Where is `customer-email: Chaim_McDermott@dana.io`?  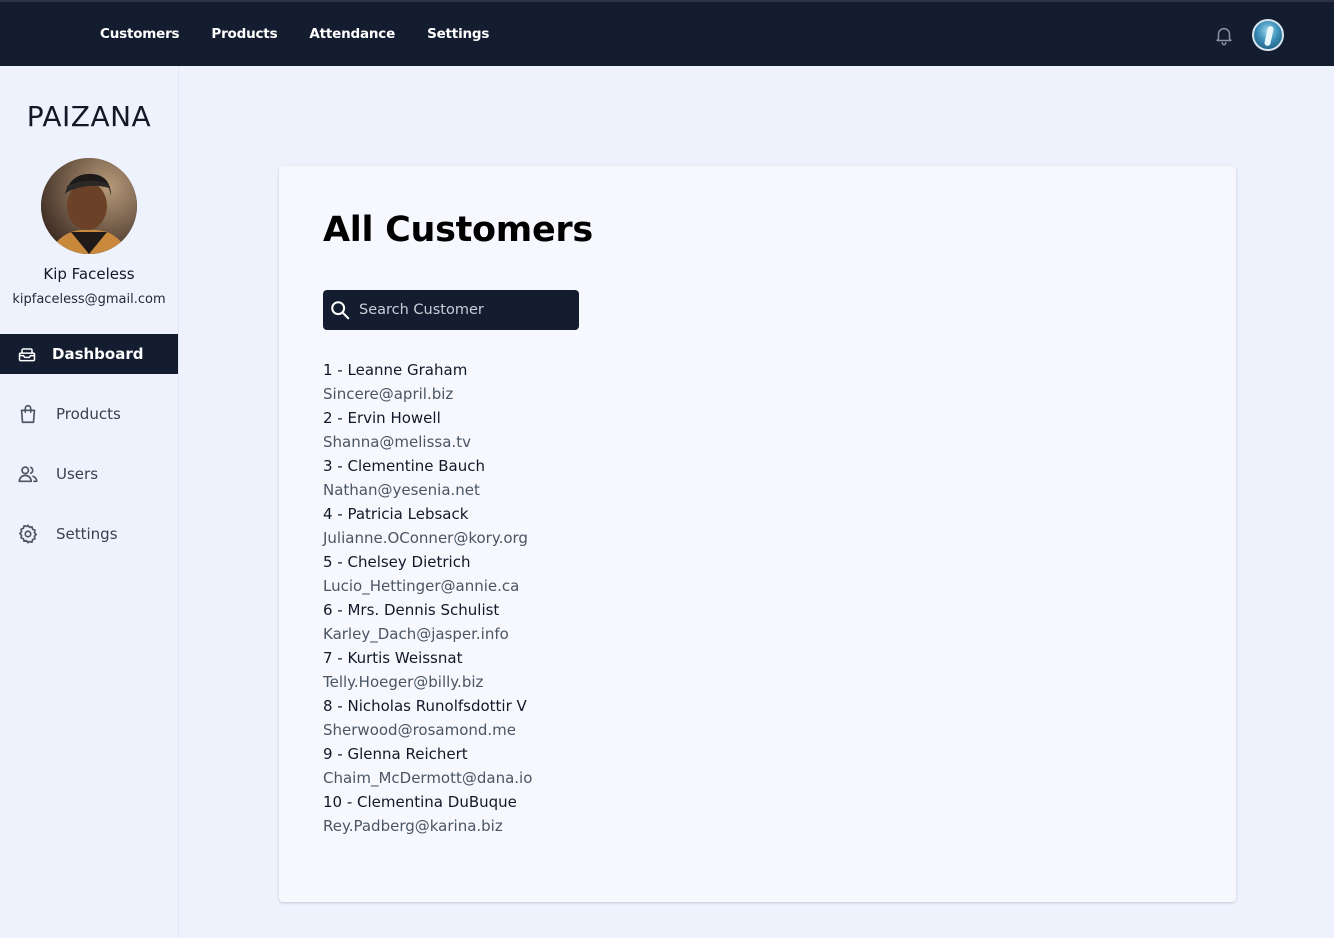
customer-email: Chaim_McDermott@dana.io is located at coordinates (428, 778).